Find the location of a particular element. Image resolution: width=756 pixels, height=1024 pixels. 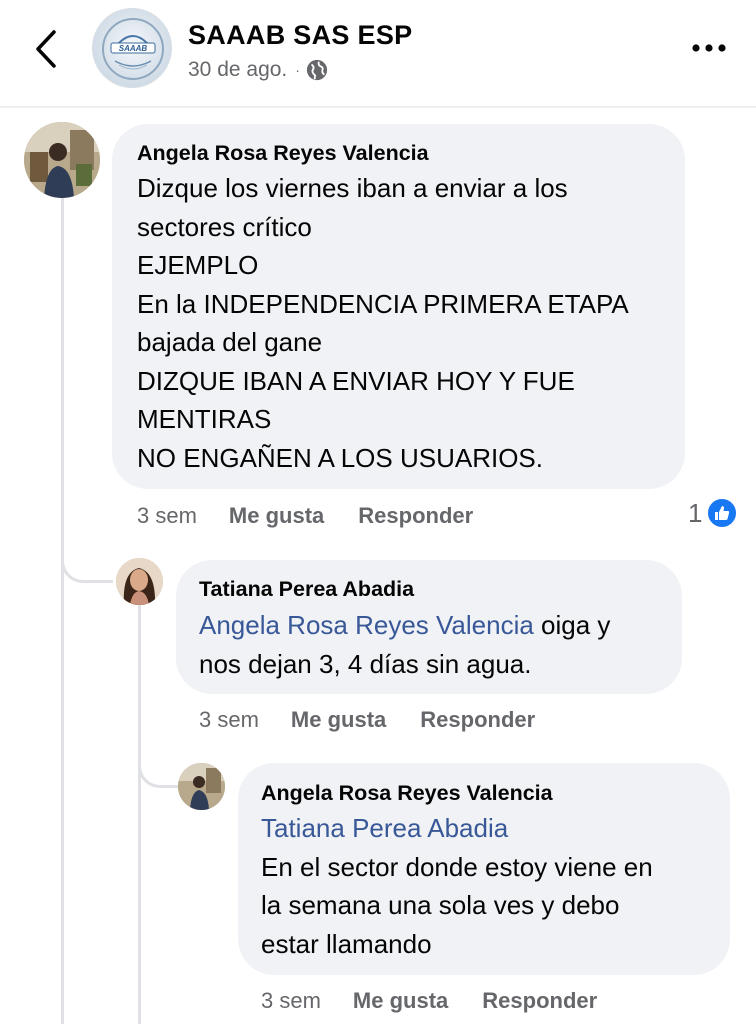

reaction-summary: 1 is located at coordinates (713, 513).